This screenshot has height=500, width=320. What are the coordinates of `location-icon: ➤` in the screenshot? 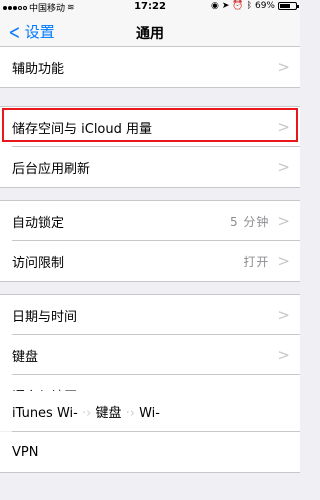 It's located at (225, 6).